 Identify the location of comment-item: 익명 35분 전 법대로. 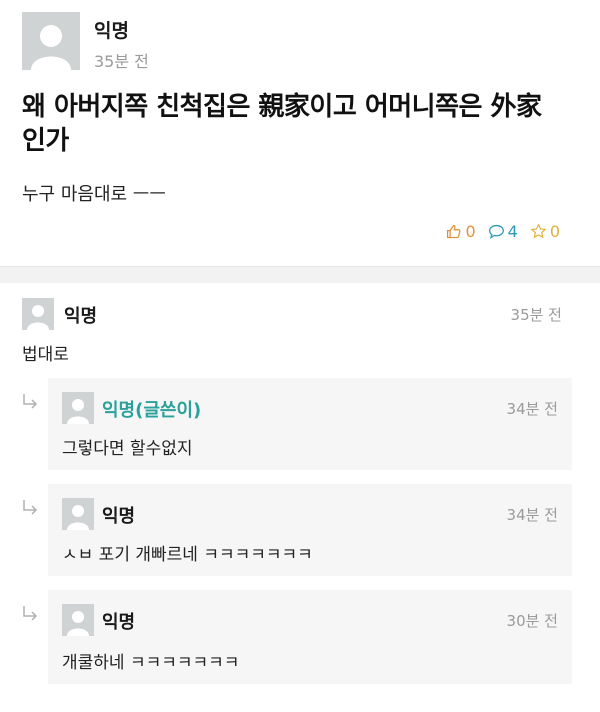
(292, 333).